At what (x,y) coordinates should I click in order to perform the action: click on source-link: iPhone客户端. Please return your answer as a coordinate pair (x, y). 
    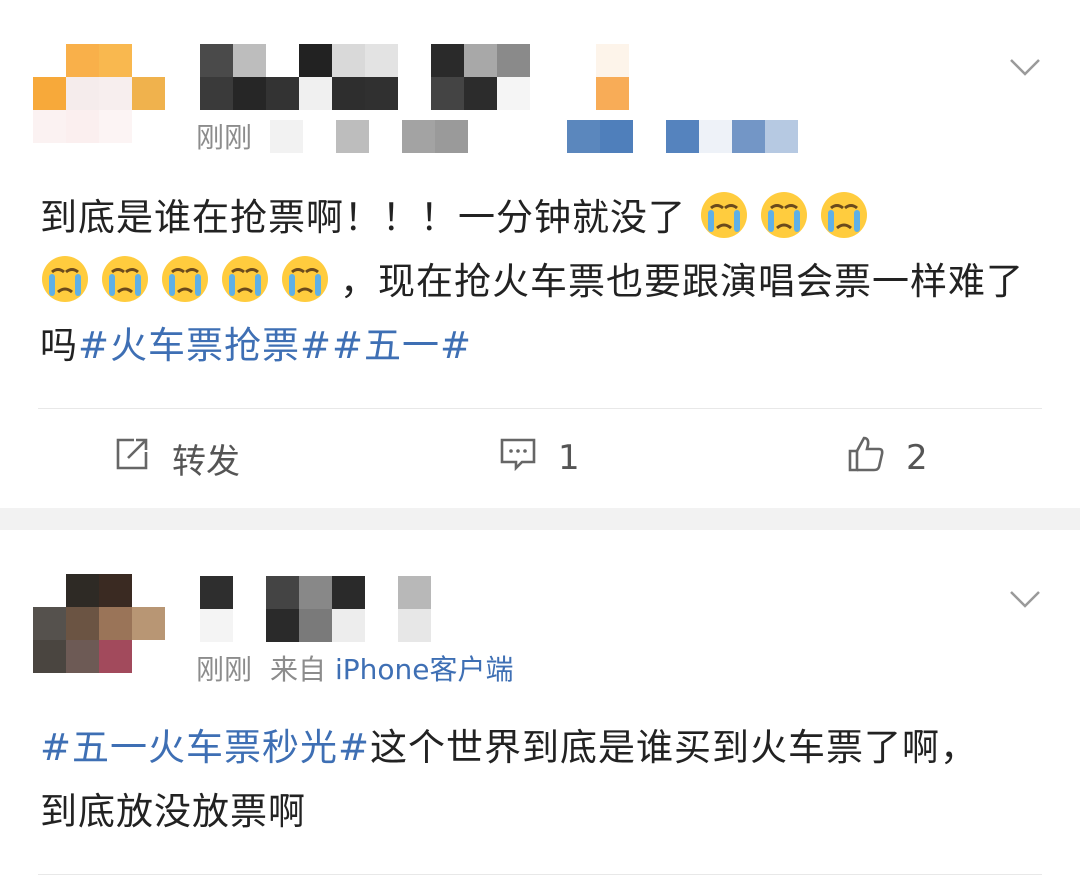
    Looking at the image, I should click on (424, 669).